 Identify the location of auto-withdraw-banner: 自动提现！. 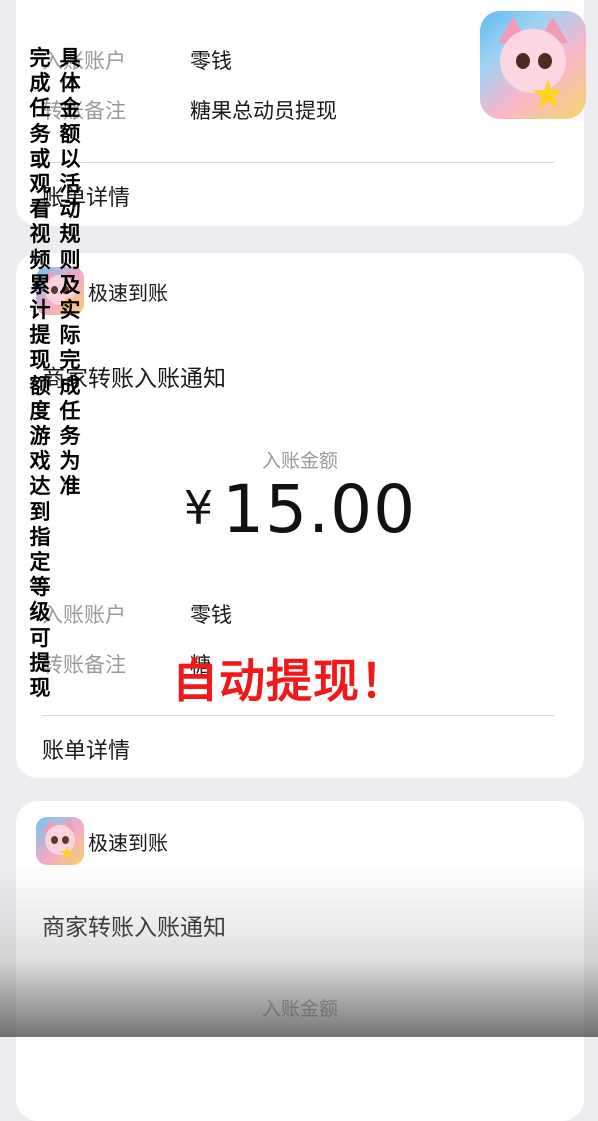
(289, 681).